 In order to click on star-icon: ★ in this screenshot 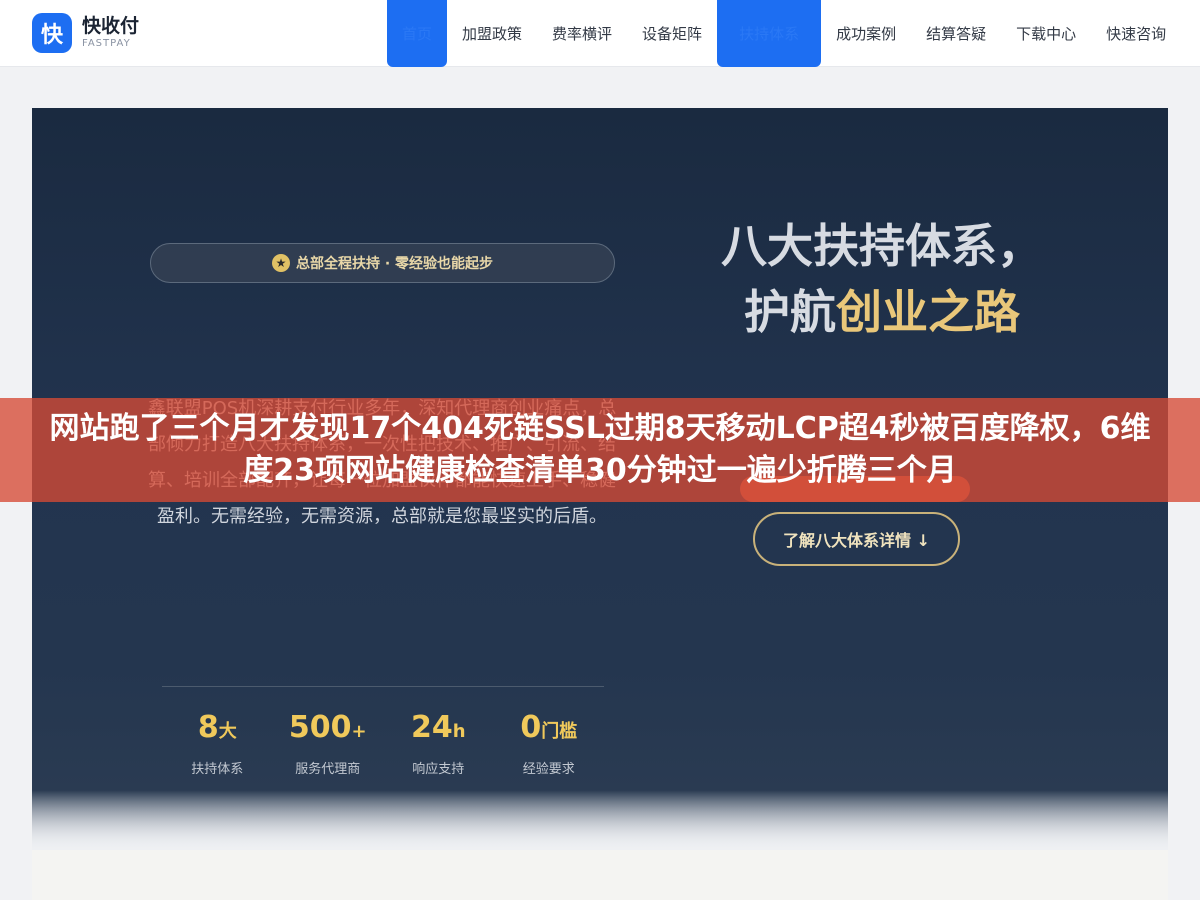, I will do `click(280, 263)`.